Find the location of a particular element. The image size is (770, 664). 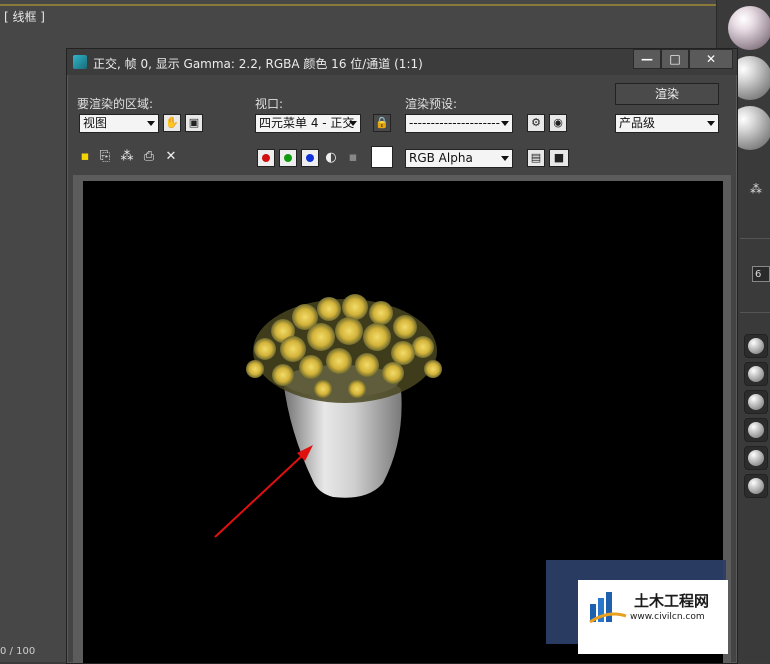

copy-icon: ⎘ is located at coordinates (105, 157).